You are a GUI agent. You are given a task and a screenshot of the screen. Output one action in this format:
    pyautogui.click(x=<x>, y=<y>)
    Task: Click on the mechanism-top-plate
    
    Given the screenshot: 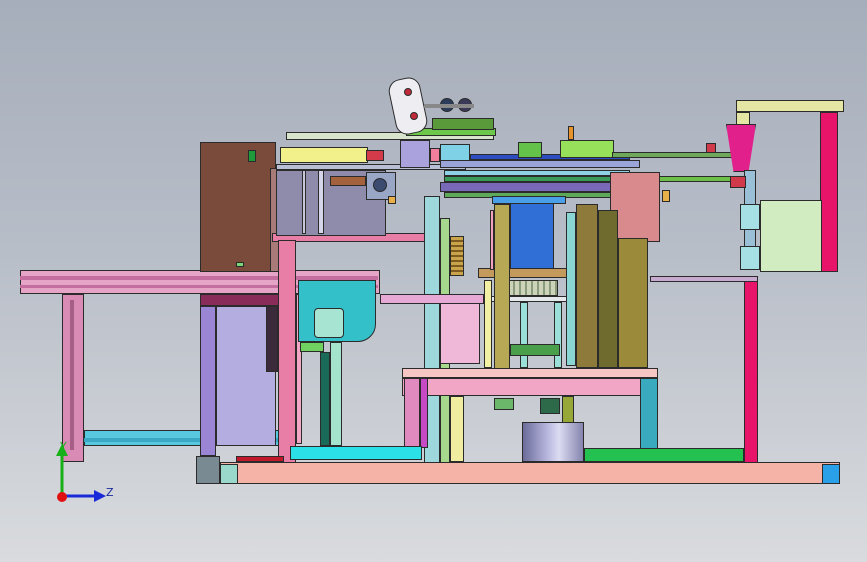 What is the action you would take?
    pyautogui.click(x=540, y=164)
    